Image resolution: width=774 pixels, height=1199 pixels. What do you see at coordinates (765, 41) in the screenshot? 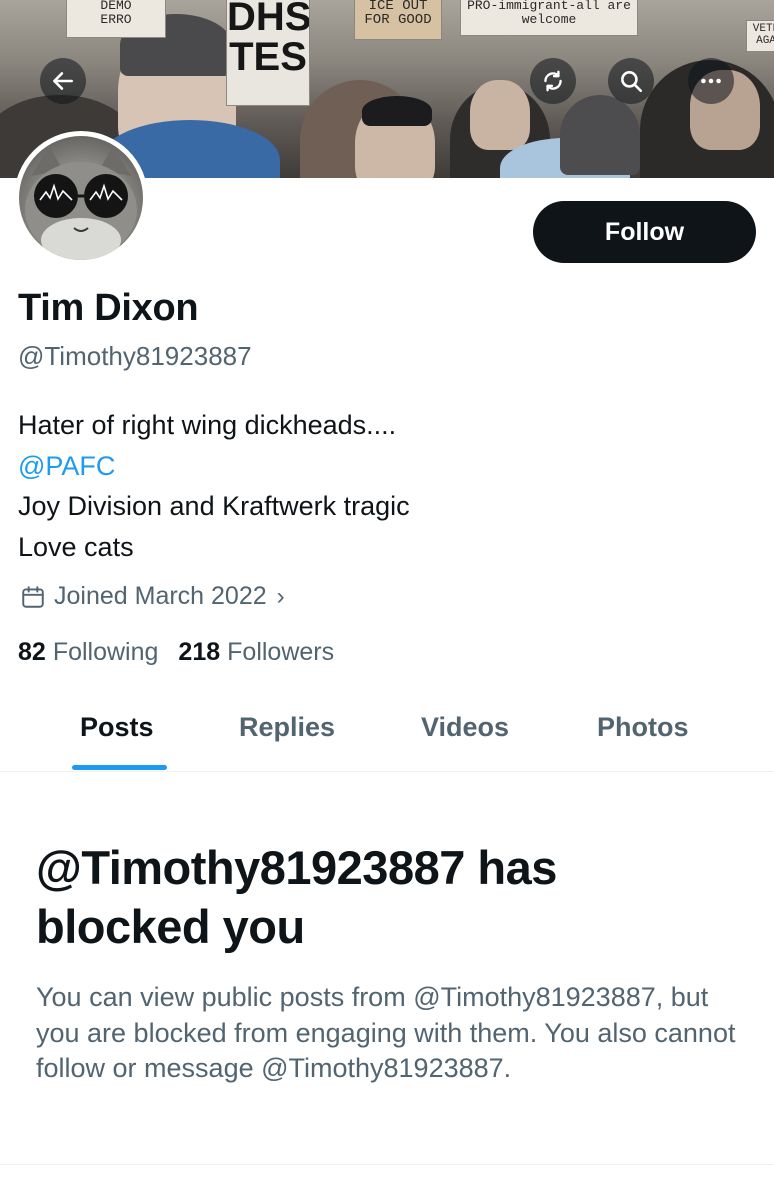
I see `banner-sign-text: AGA` at bounding box center [765, 41].